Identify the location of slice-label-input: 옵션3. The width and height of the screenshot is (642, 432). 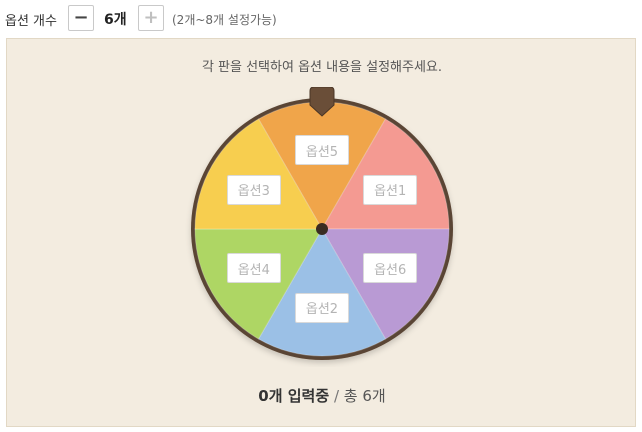
(253, 189).